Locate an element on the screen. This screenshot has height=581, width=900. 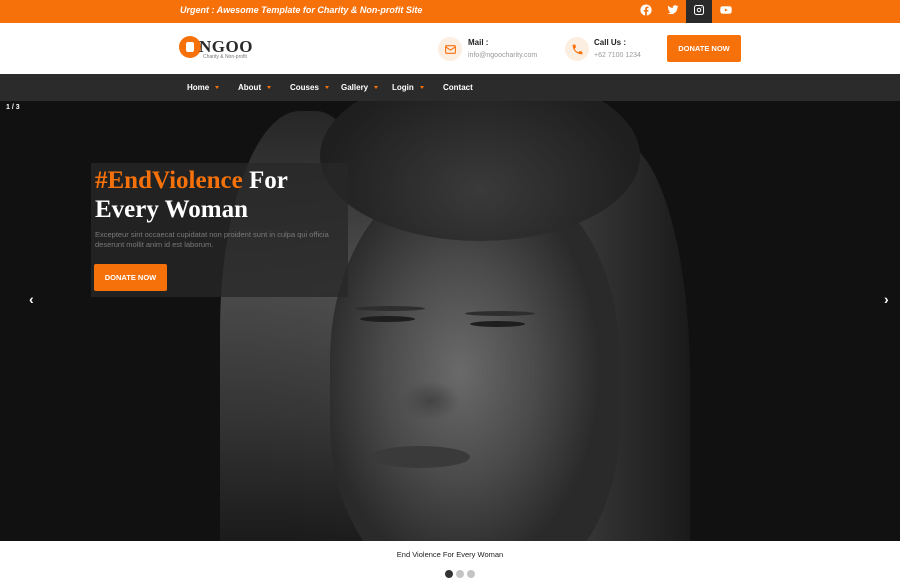
logo-tagline: Charity & Non-profit is located at coordinates (225, 57).